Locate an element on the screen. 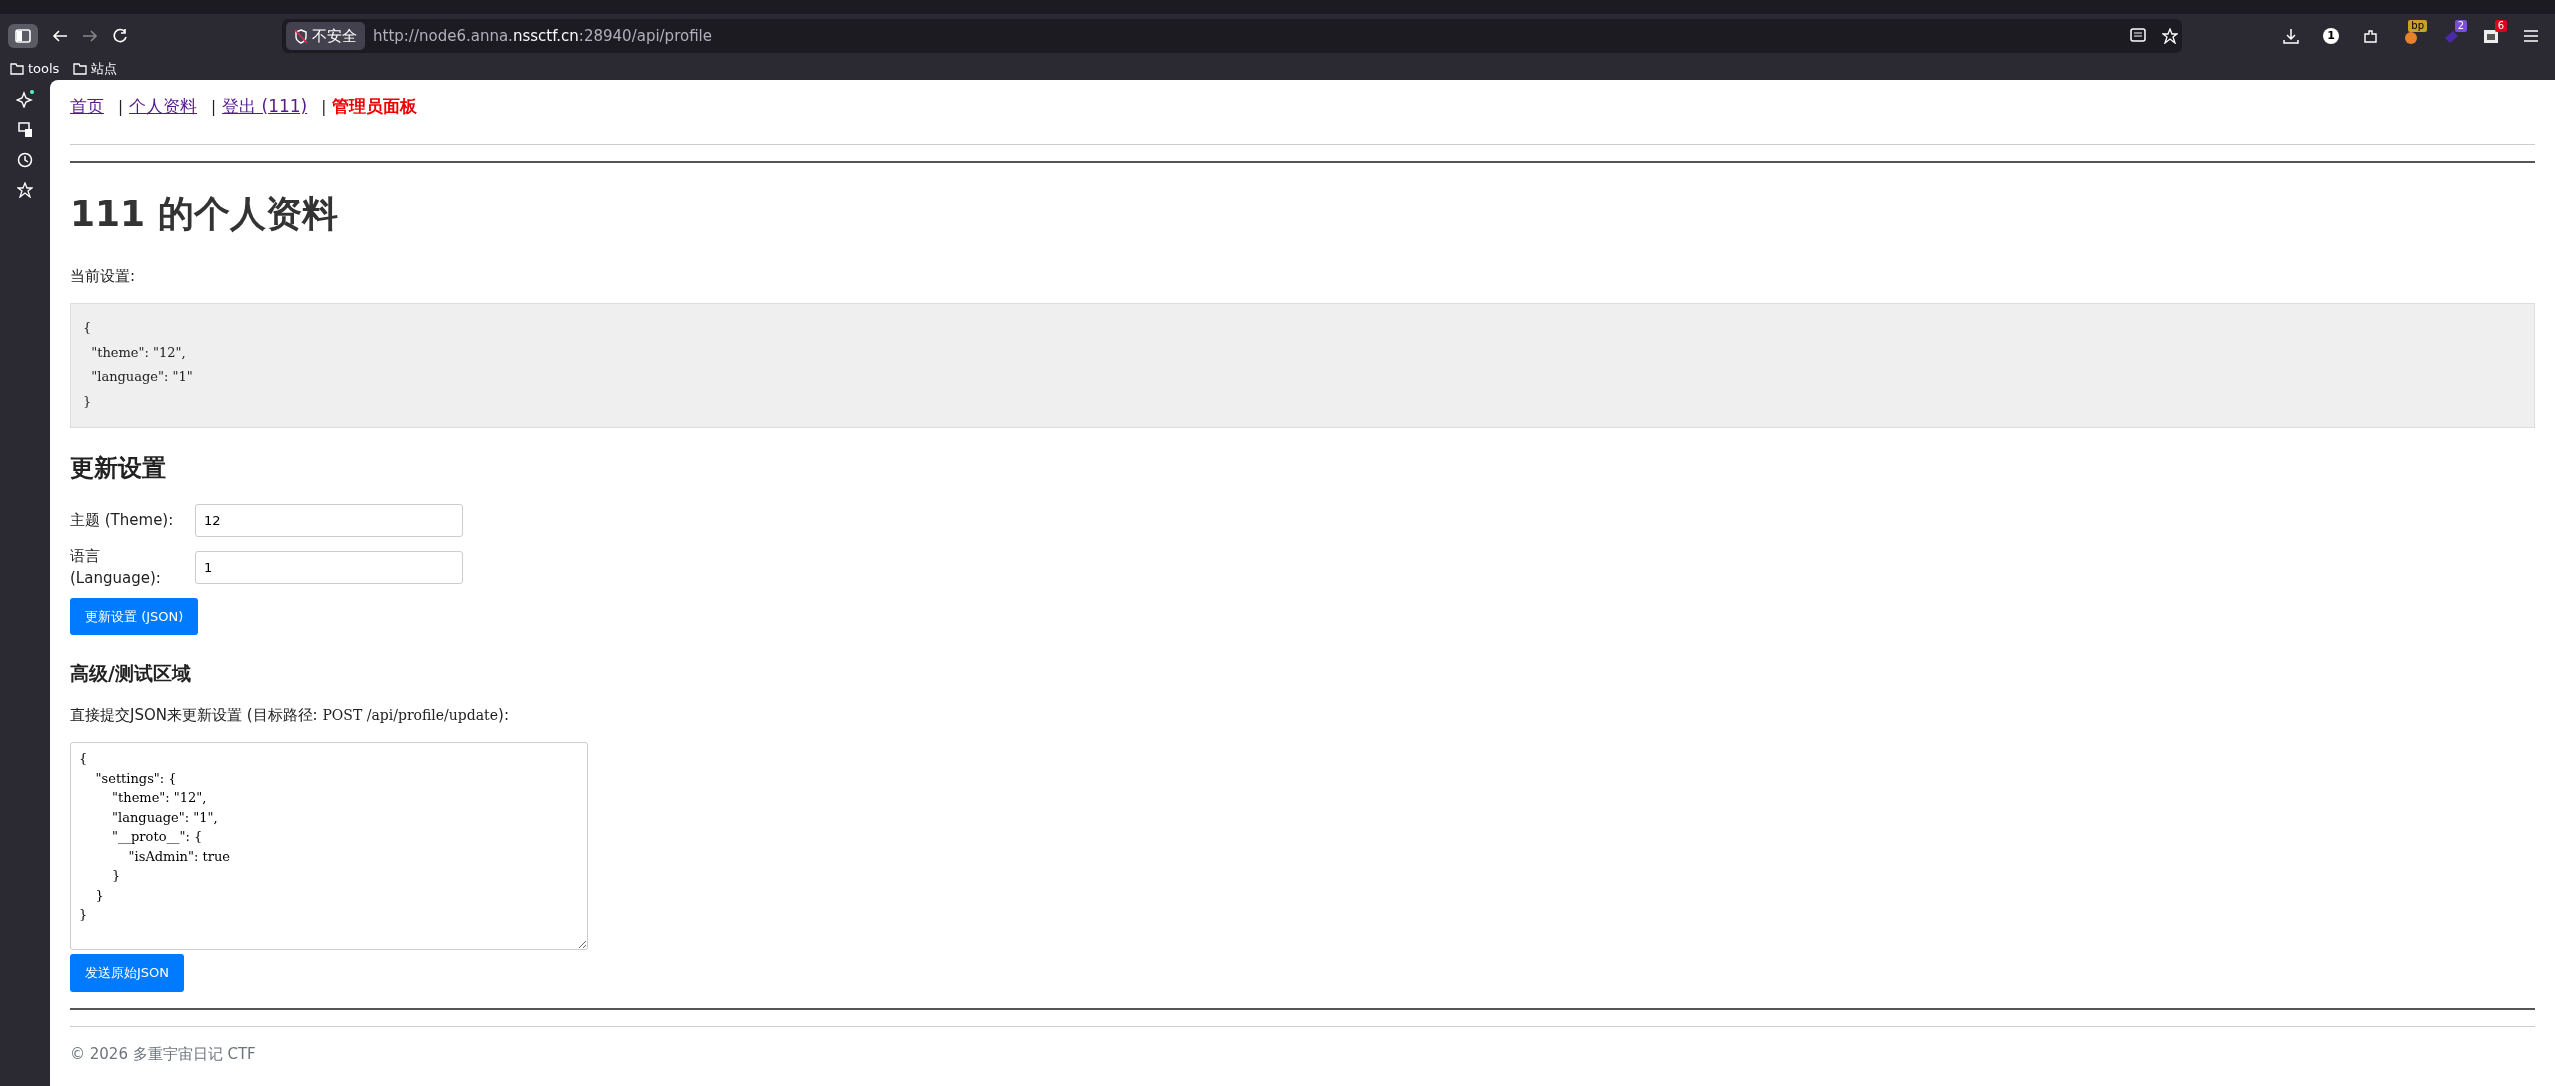 The height and width of the screenshot is (1086, 2555). settings-code-block: { "theme": "12", "language": "1" } is located at coordinates (1302, 365).